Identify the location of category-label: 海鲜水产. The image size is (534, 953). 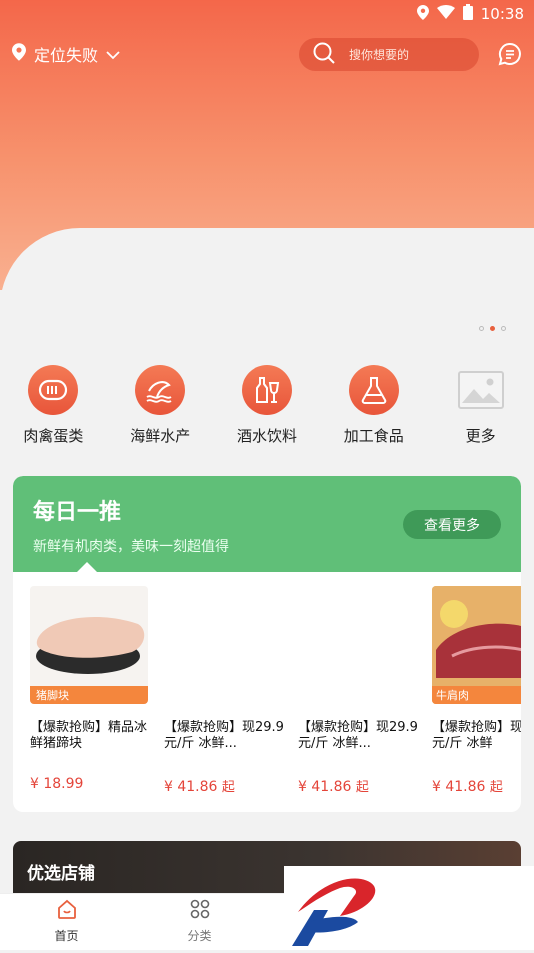
(160, 436).